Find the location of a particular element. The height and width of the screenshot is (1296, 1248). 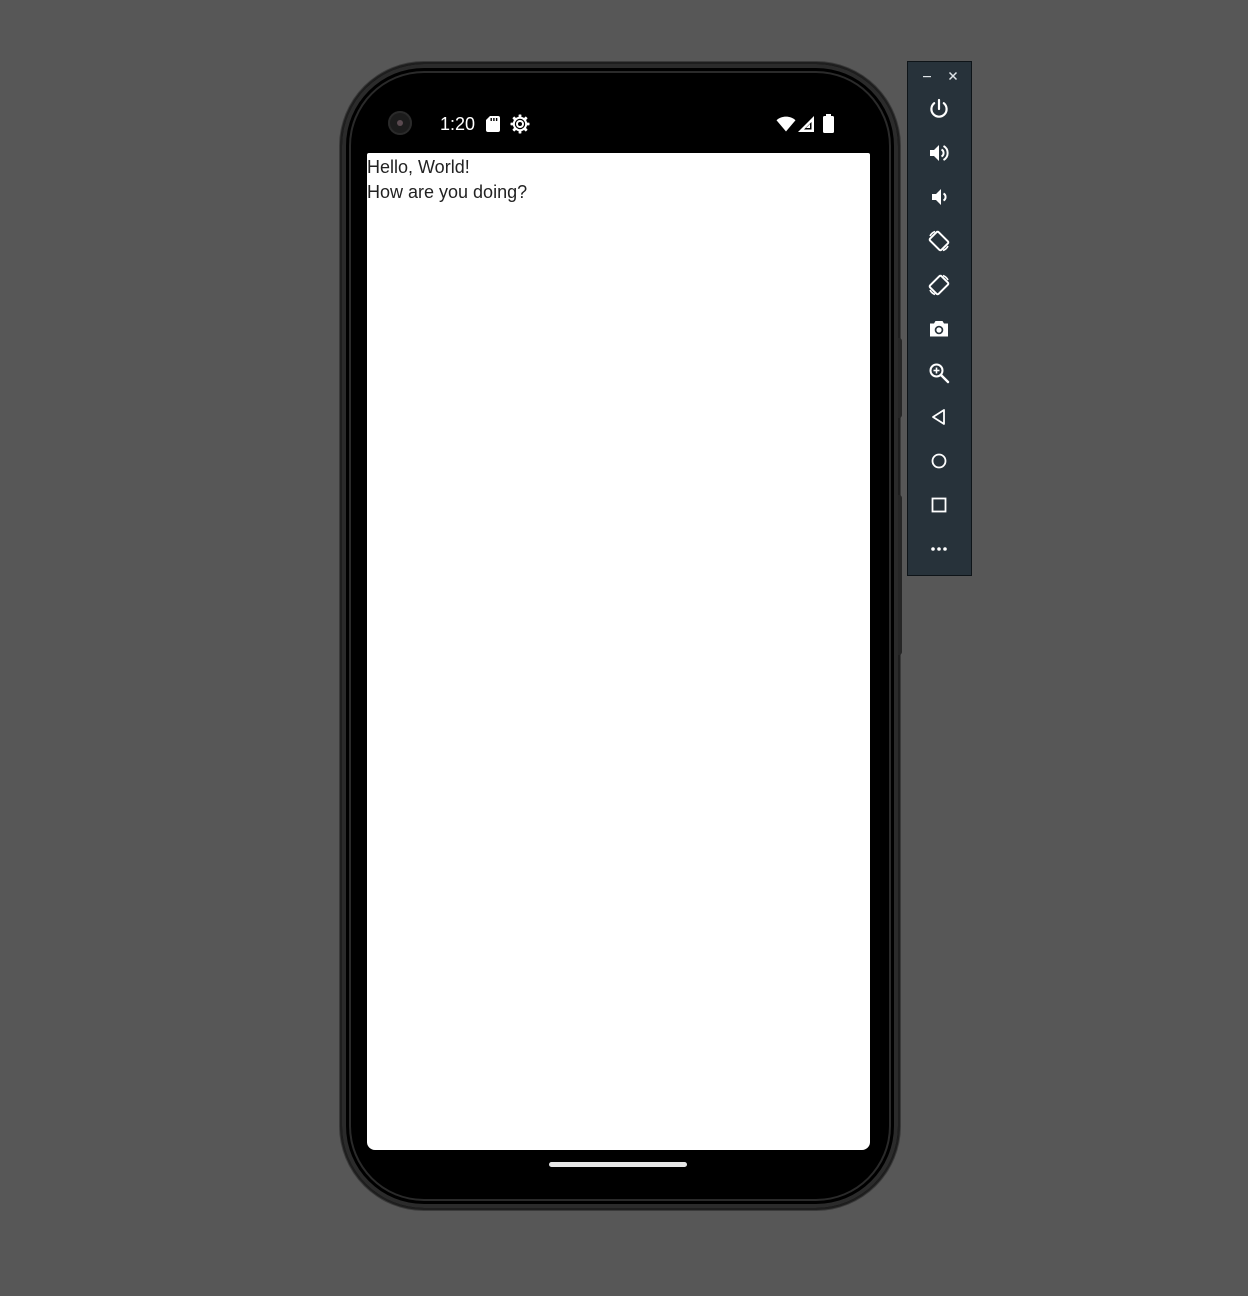

cell-signal-icon is located at coordinates (806, 124).